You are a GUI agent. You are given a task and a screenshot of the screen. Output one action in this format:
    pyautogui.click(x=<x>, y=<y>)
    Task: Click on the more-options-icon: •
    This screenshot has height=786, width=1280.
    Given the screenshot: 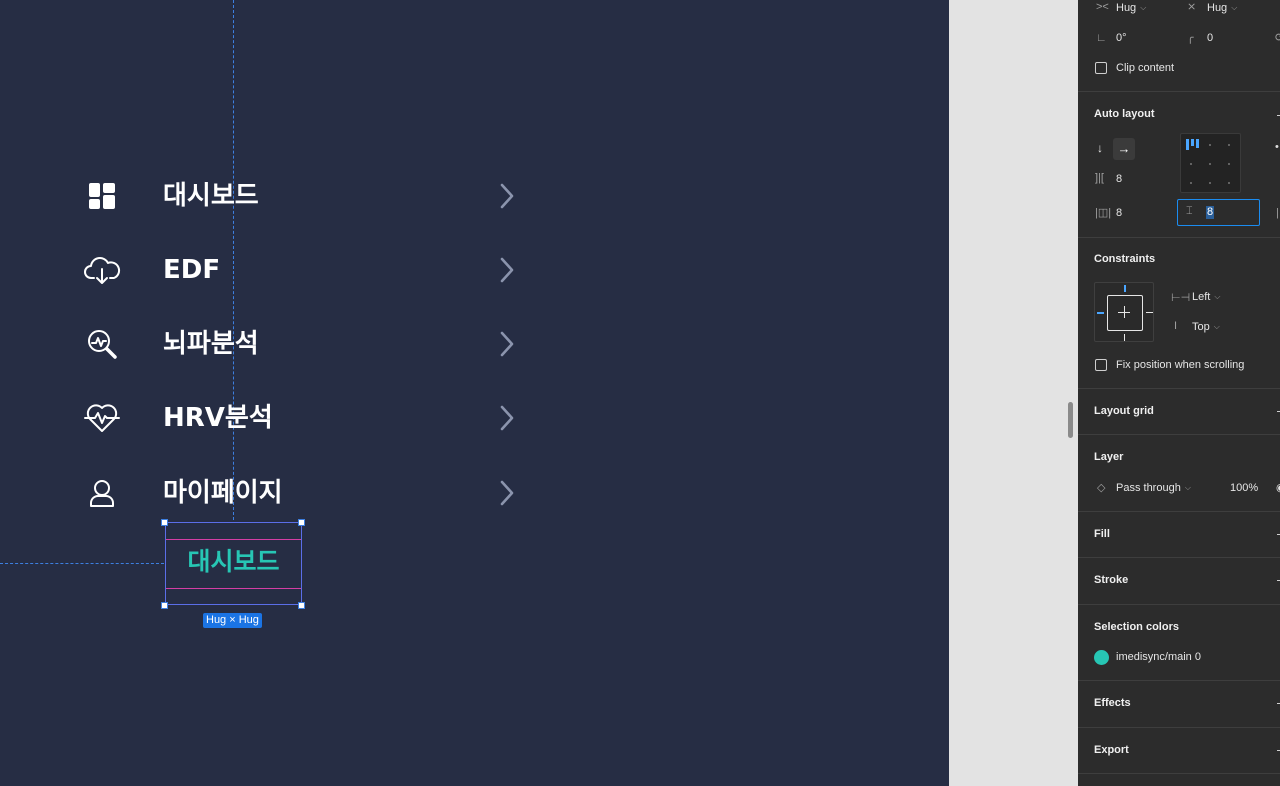 What is the action you would take?
    pyautogui.click(x=1277, y=147)
    